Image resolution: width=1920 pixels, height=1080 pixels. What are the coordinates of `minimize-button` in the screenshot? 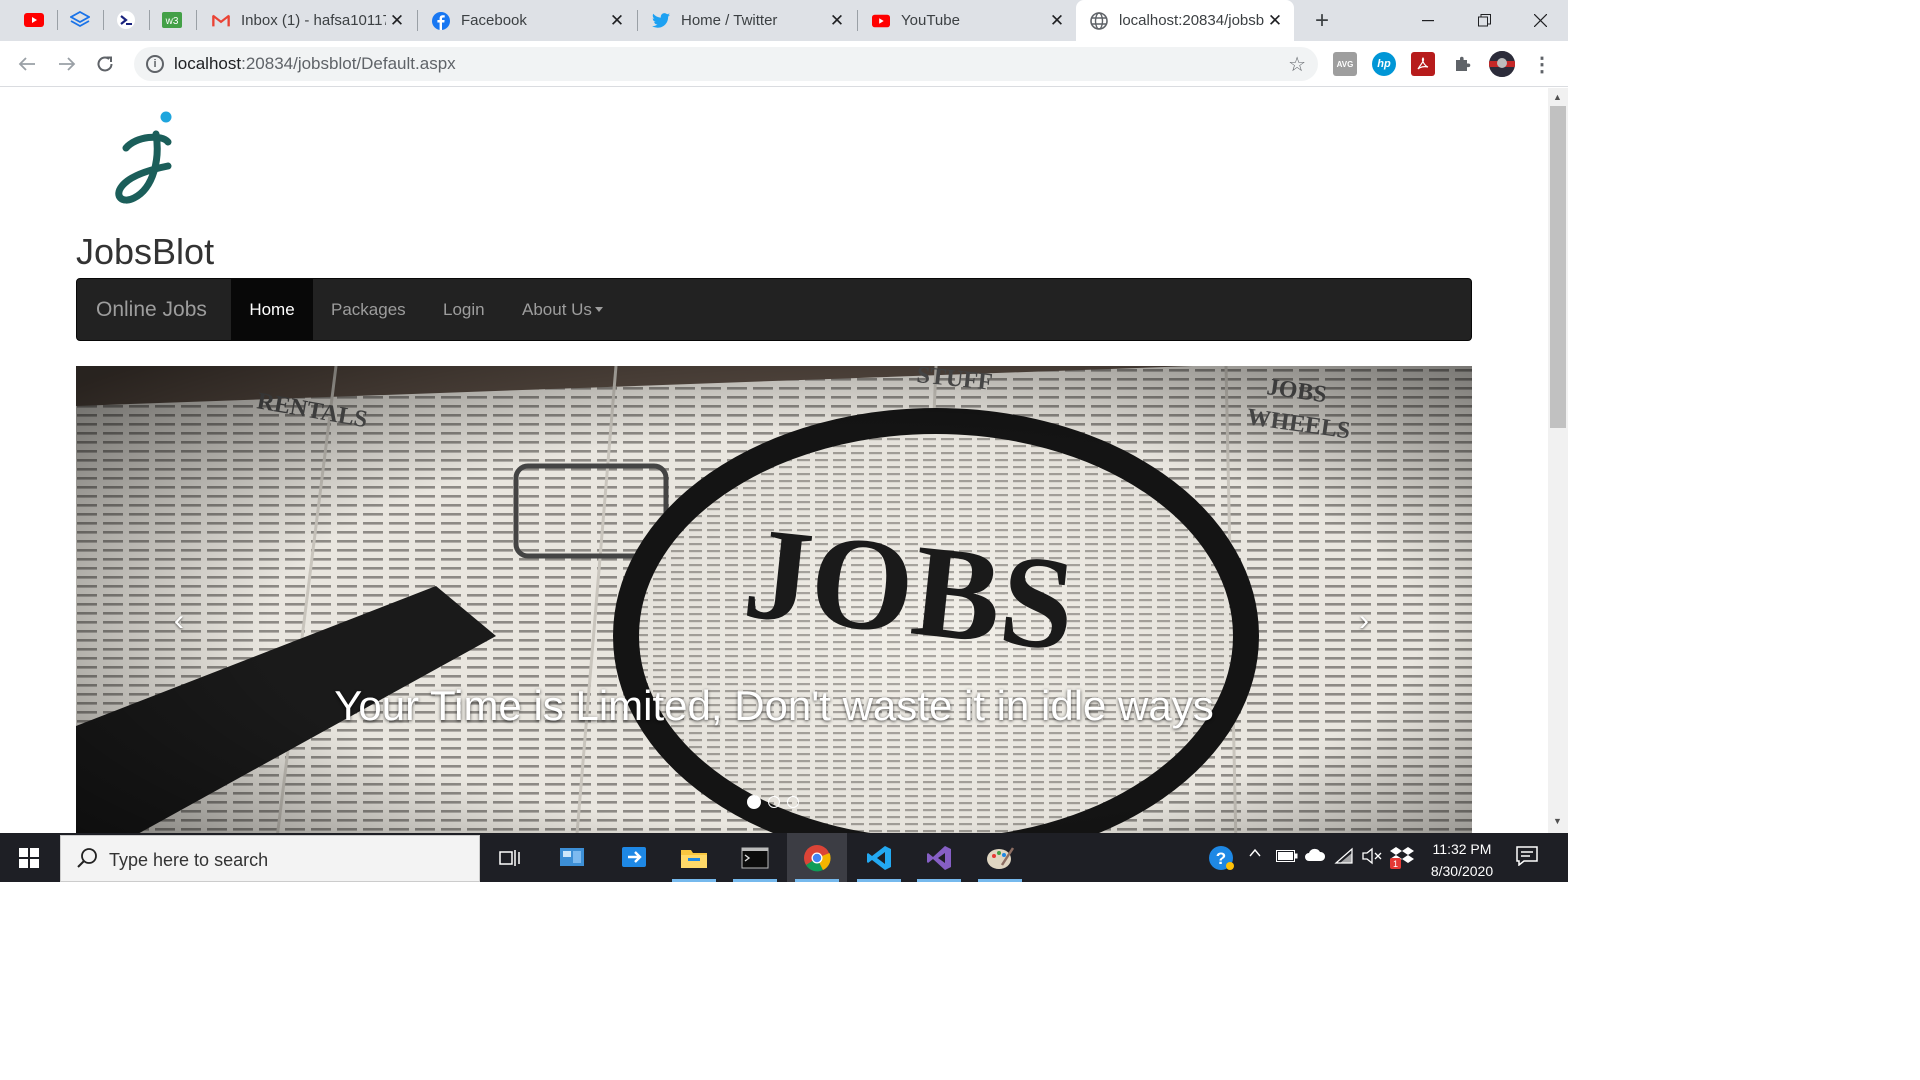 It's located at (1428, 20).